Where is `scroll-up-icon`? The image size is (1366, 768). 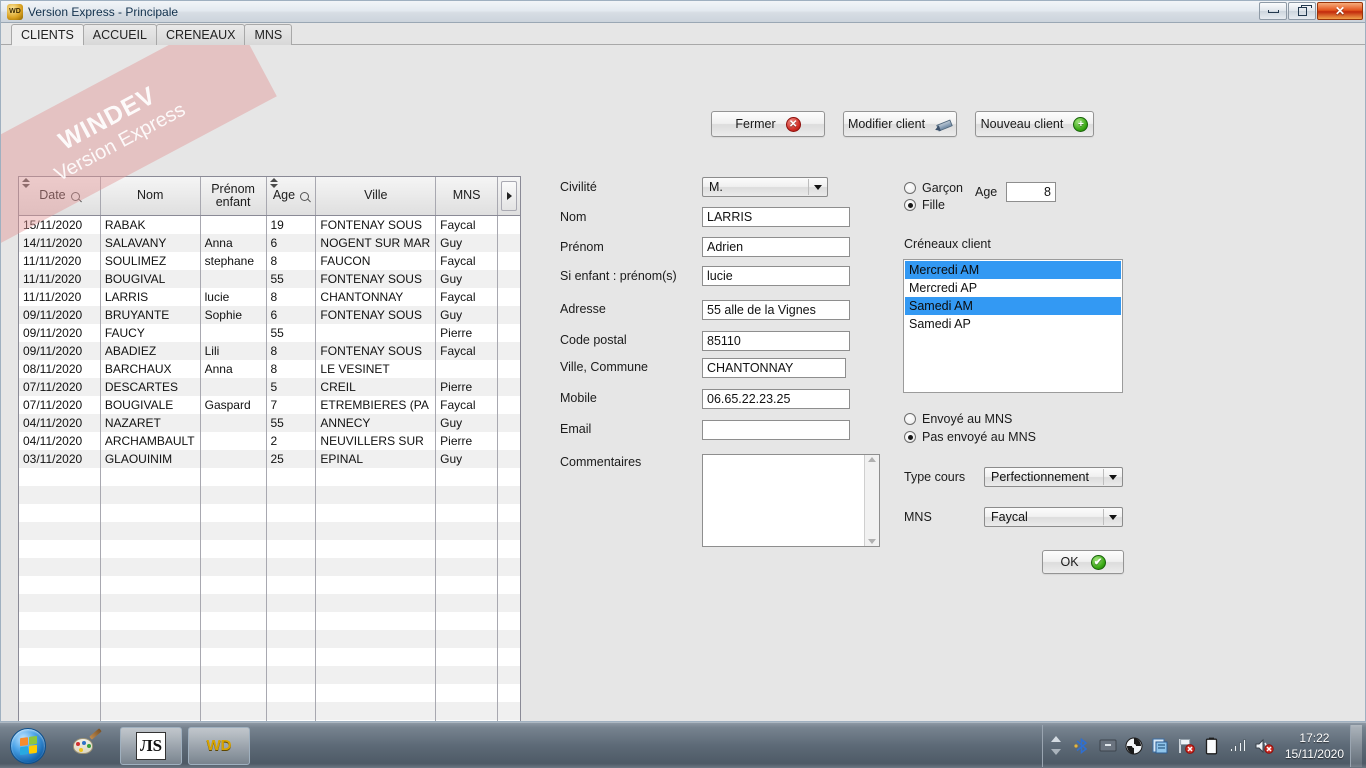 scroll-up-icon is located at coordinates (872, 459).